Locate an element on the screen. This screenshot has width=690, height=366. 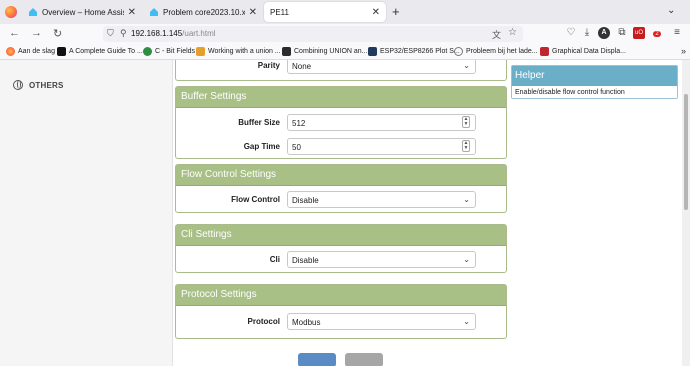
globe-icon is located at coordinates (458, 51).